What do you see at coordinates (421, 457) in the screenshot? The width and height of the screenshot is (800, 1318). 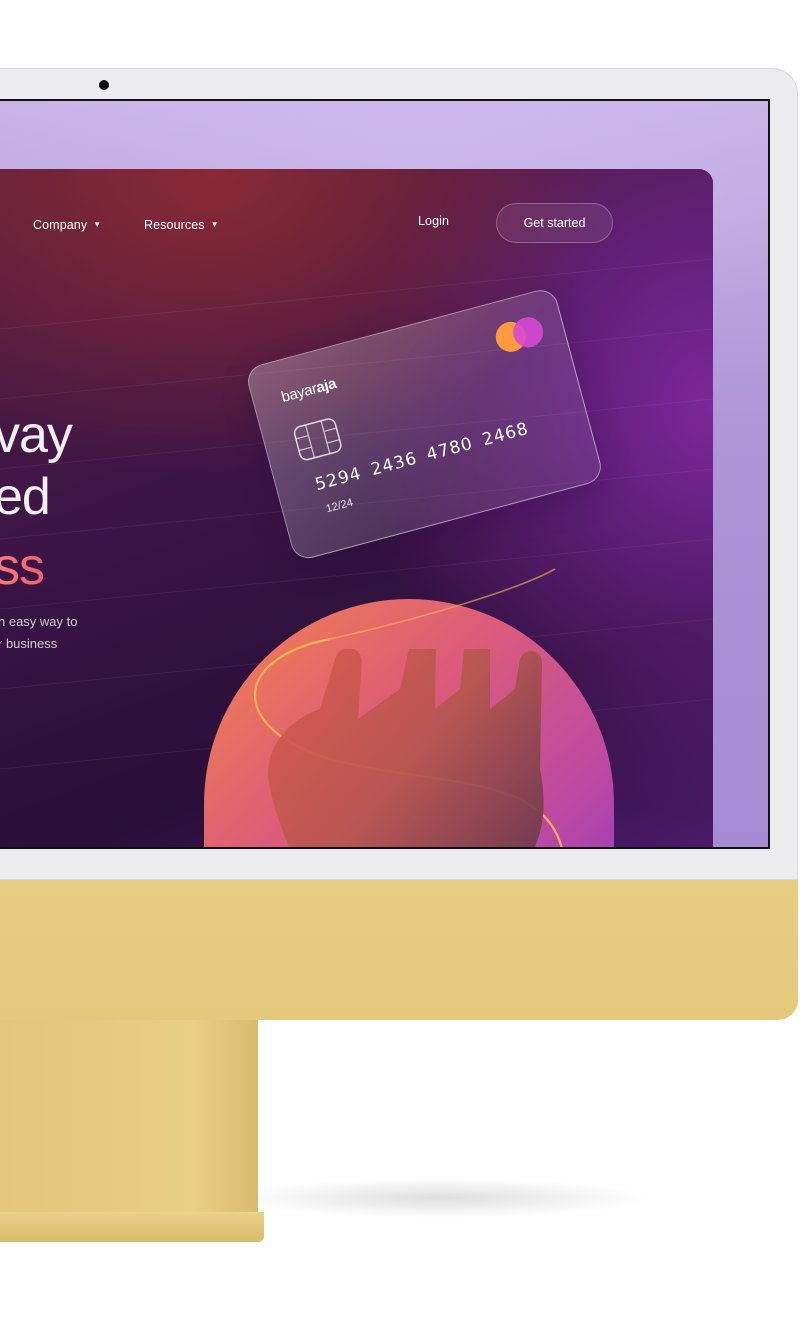 I see `card-number: 5294 2436 4780 2468` at bounding box center [421, 457].